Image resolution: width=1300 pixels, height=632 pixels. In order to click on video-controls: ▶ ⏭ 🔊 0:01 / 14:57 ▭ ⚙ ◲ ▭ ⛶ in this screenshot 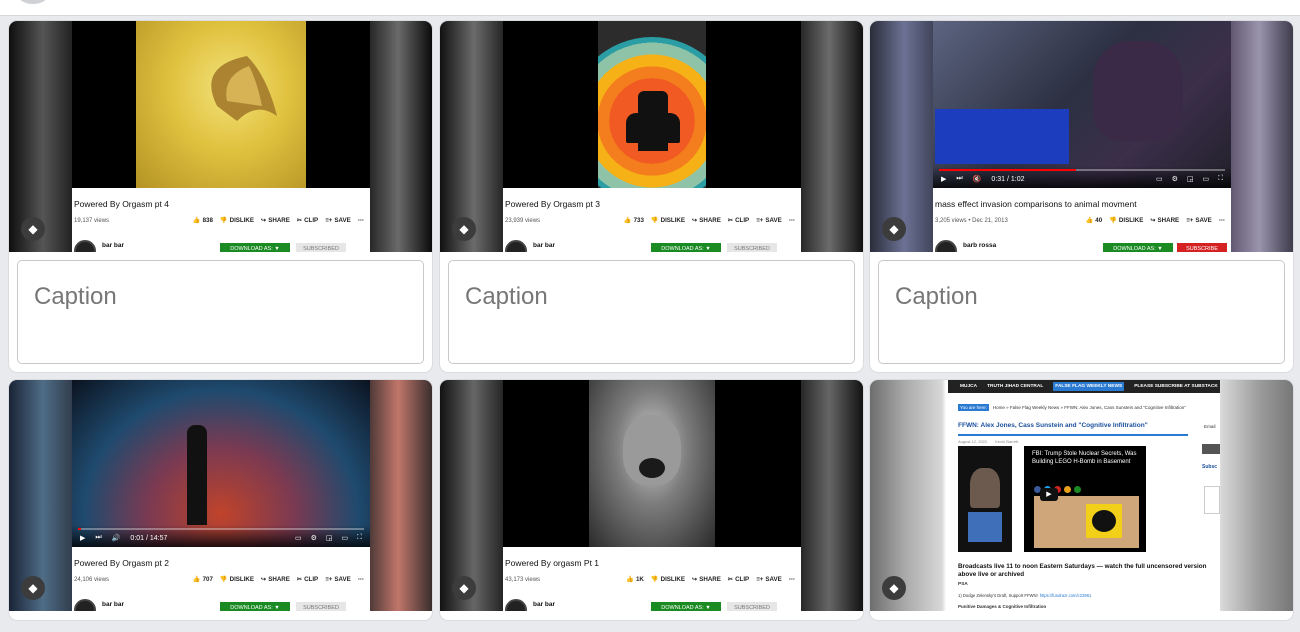, I will do `click(221, 536)`.